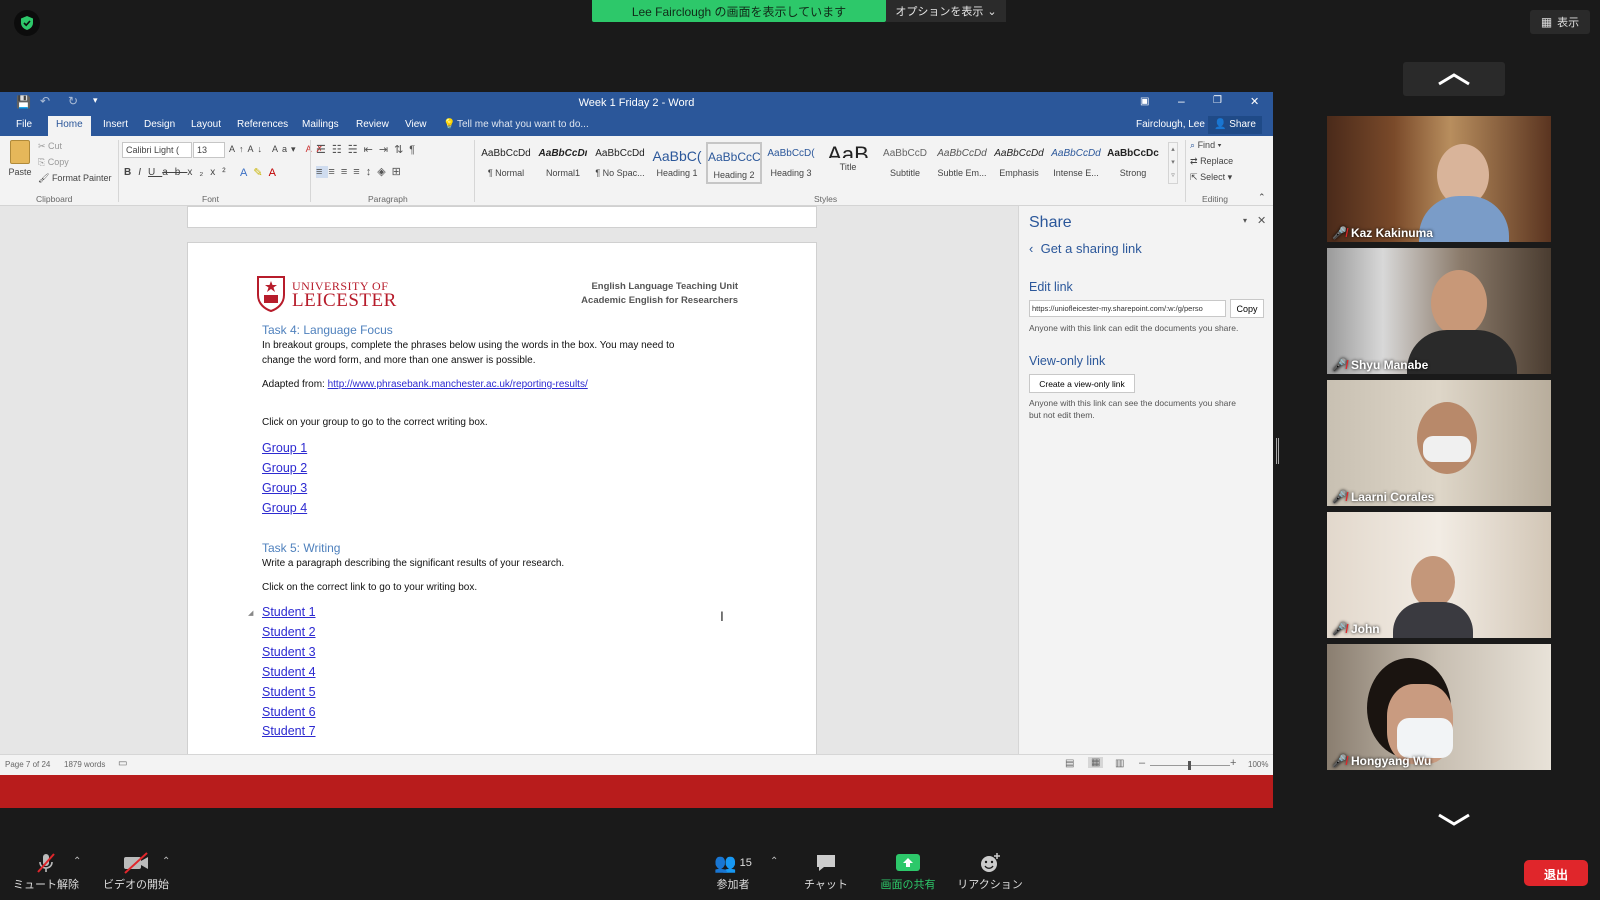 The height and width of the screenshot is (900, 1600). I want to click on strikethrough-icon: ab, so click(174, 172).